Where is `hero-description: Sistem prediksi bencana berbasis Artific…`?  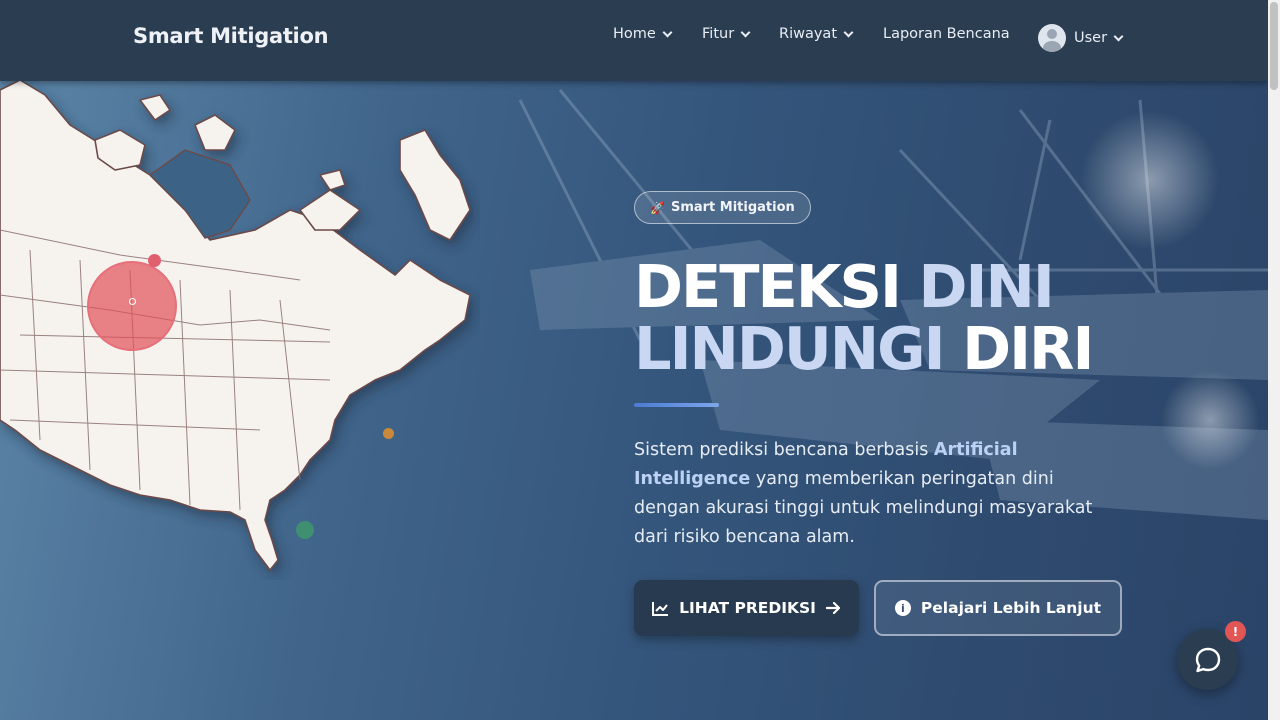 hero-description: Sistem prediksi bencana berbasis Artific… is located at coordinates (874, 494).